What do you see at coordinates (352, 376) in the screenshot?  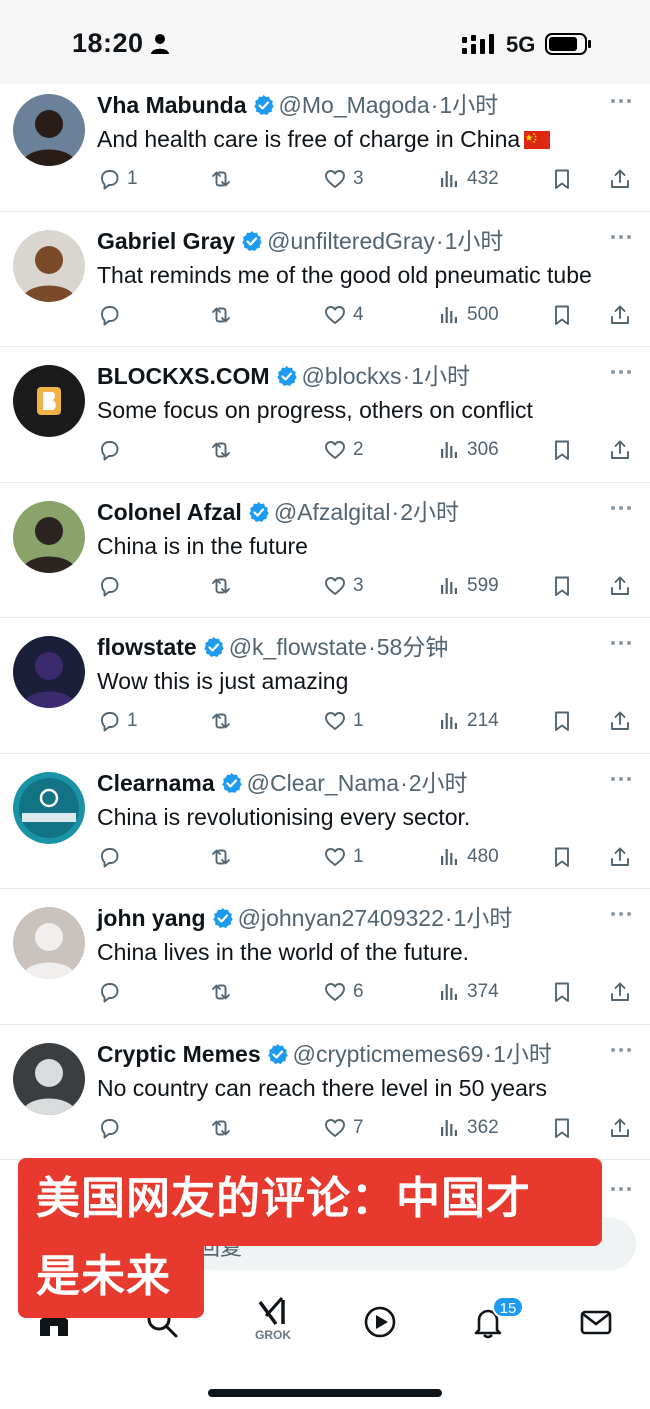 I see `user-handle: @blockxs` at bounding box center [352, 376].